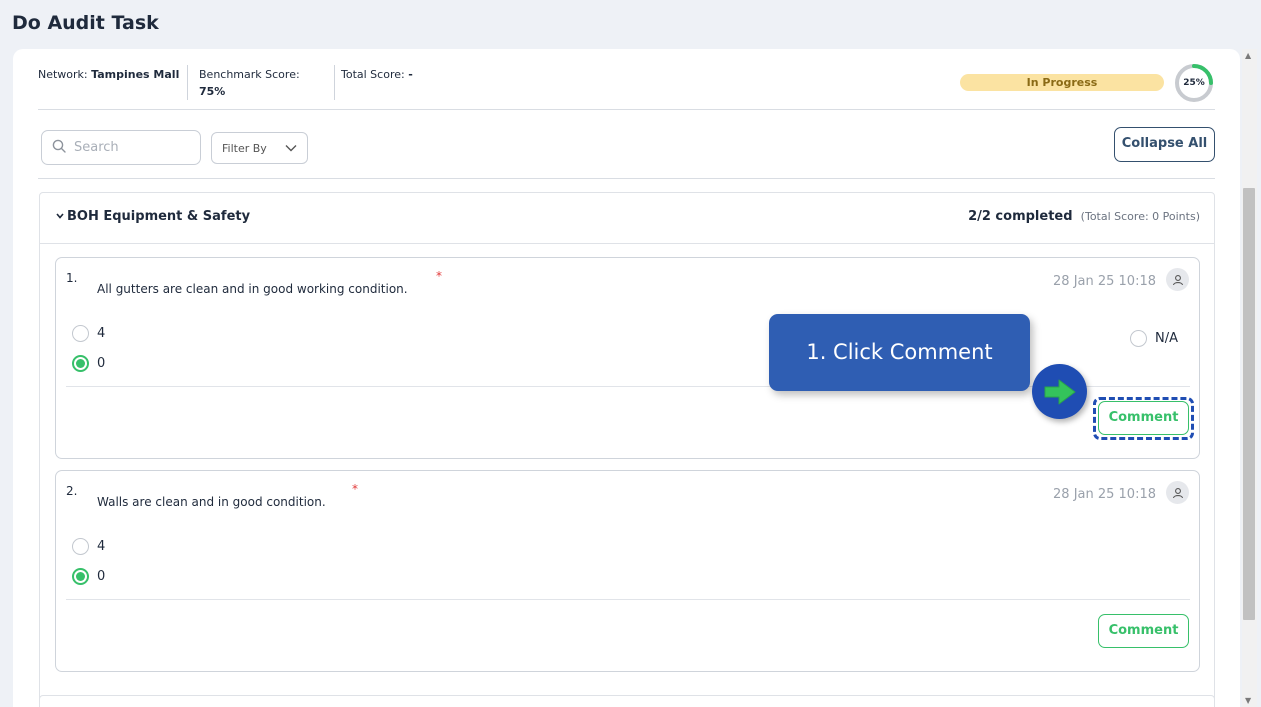 The height and width of the screenshot is (707, 1261). Describe the element at coordinates (129, 147) in the screenshot. I see `search-input` at that location.